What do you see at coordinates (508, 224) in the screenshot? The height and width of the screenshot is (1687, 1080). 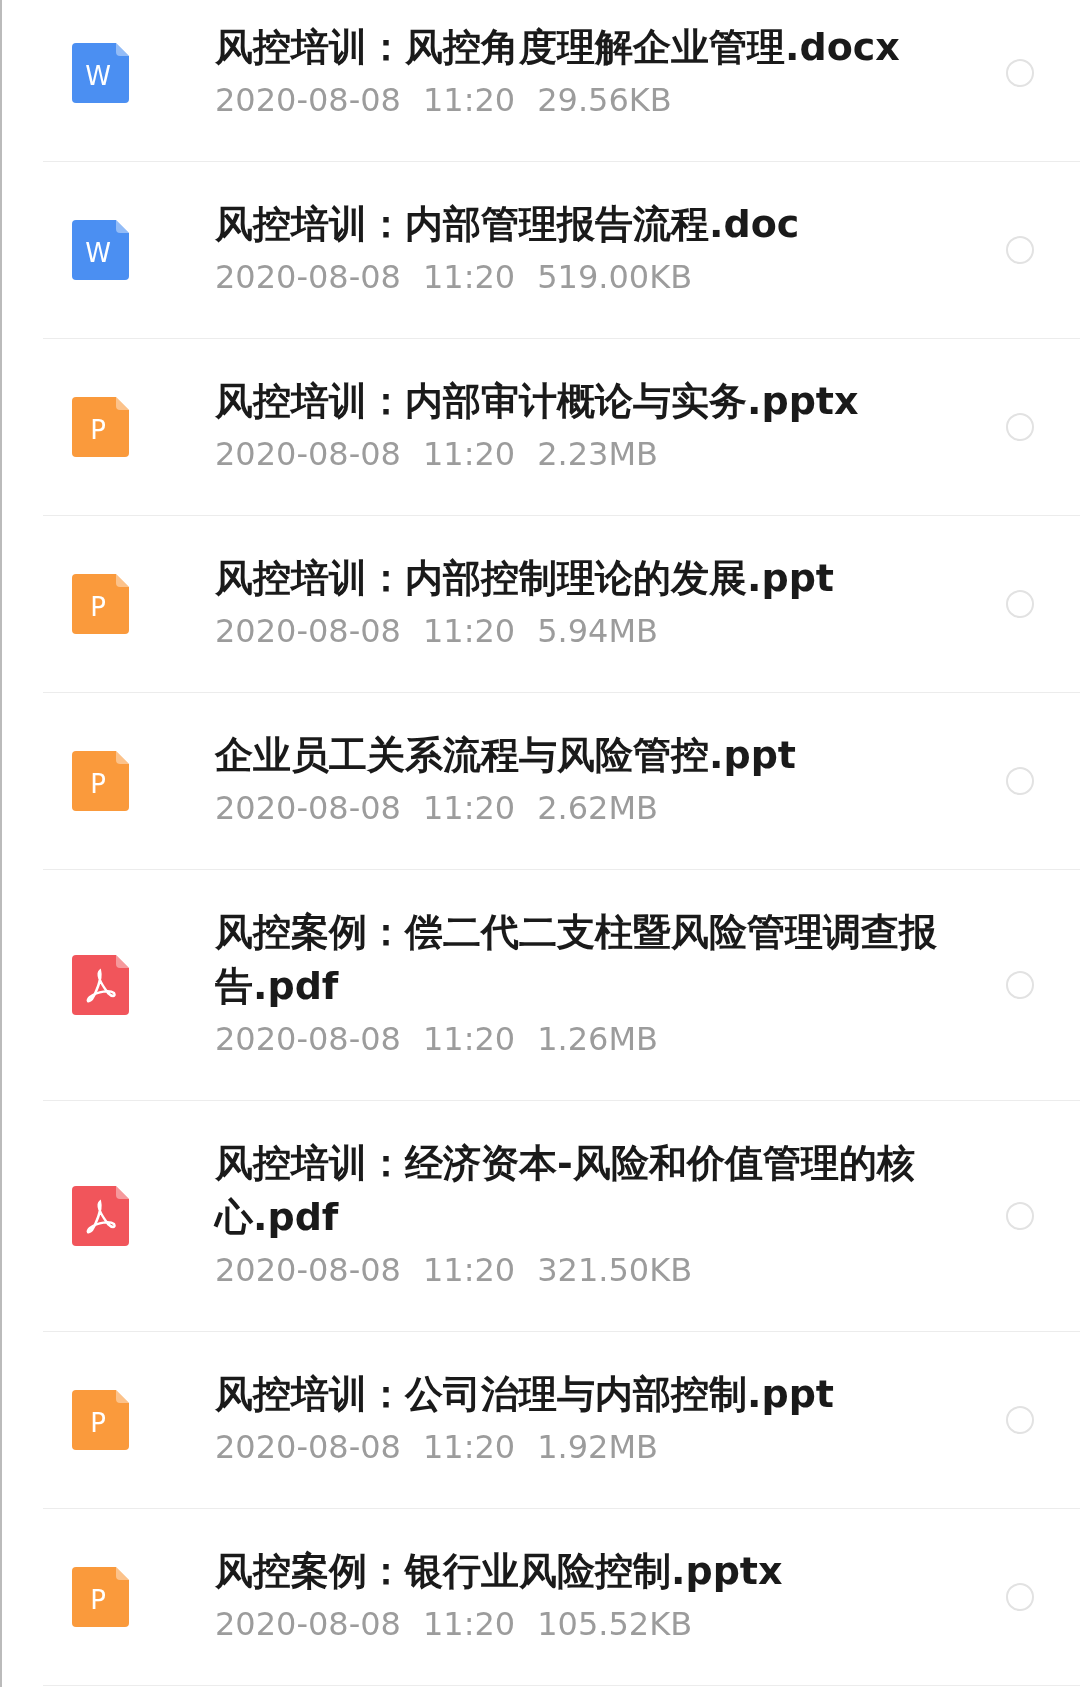 I see `file-name: 风控培训：内部管理报告流程.doc` at bounding box center [508, 224].